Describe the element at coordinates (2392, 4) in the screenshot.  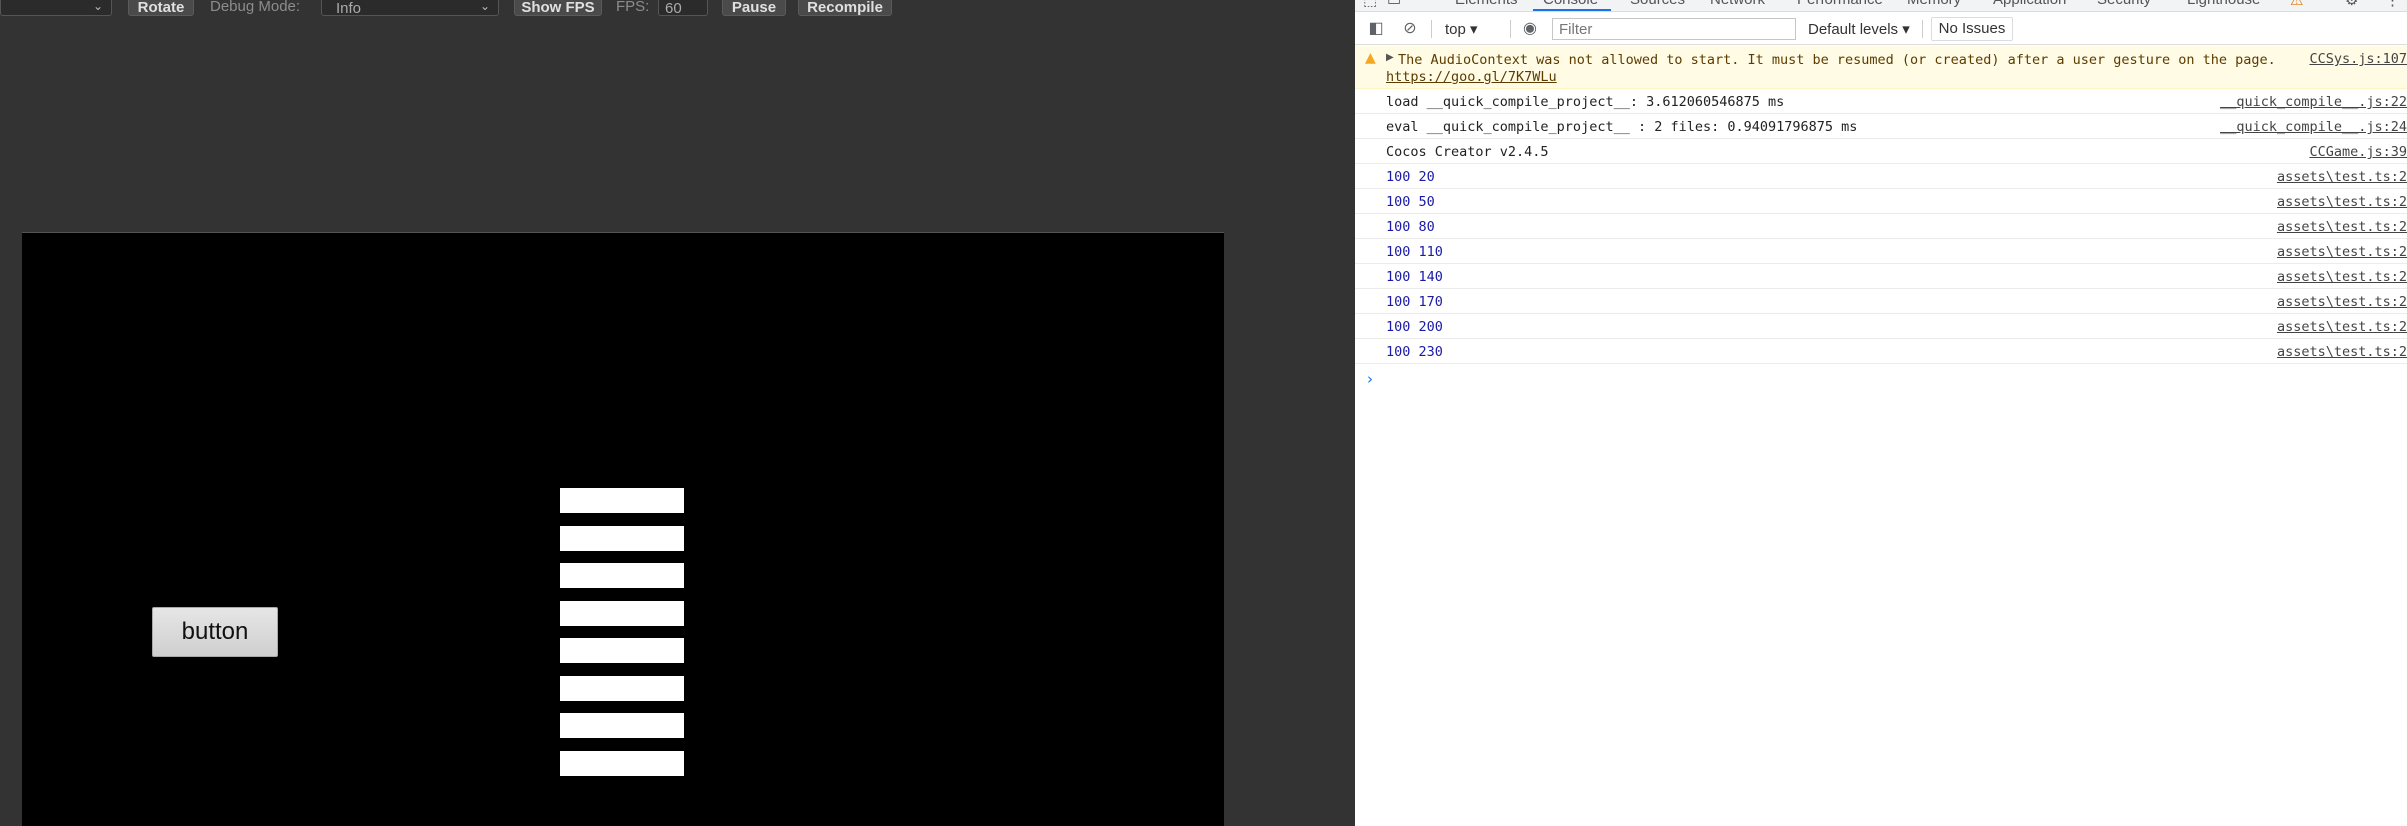
I see `more-icon: ⋮` at that location.